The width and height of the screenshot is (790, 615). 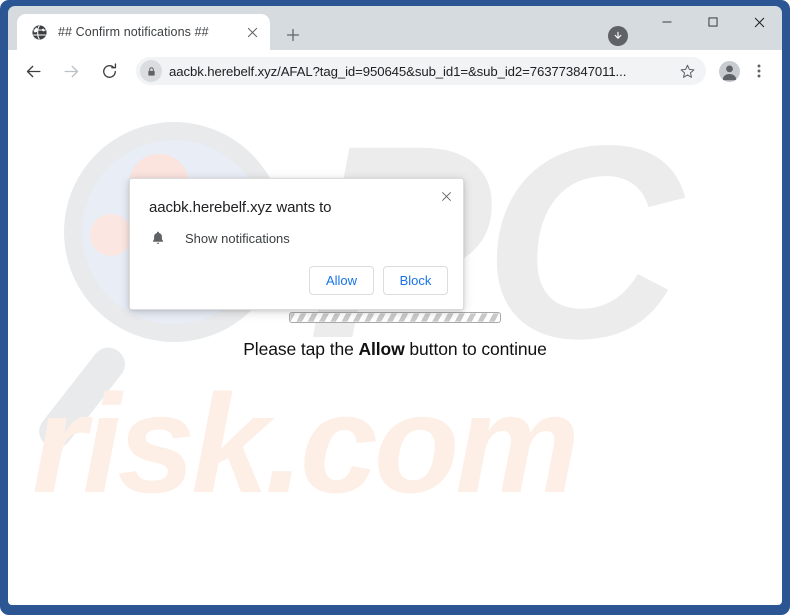 What do you see at coordinates (341, 280) in the screenshot?
I see `allow-button: Allow` at bounding box center [341, 280].